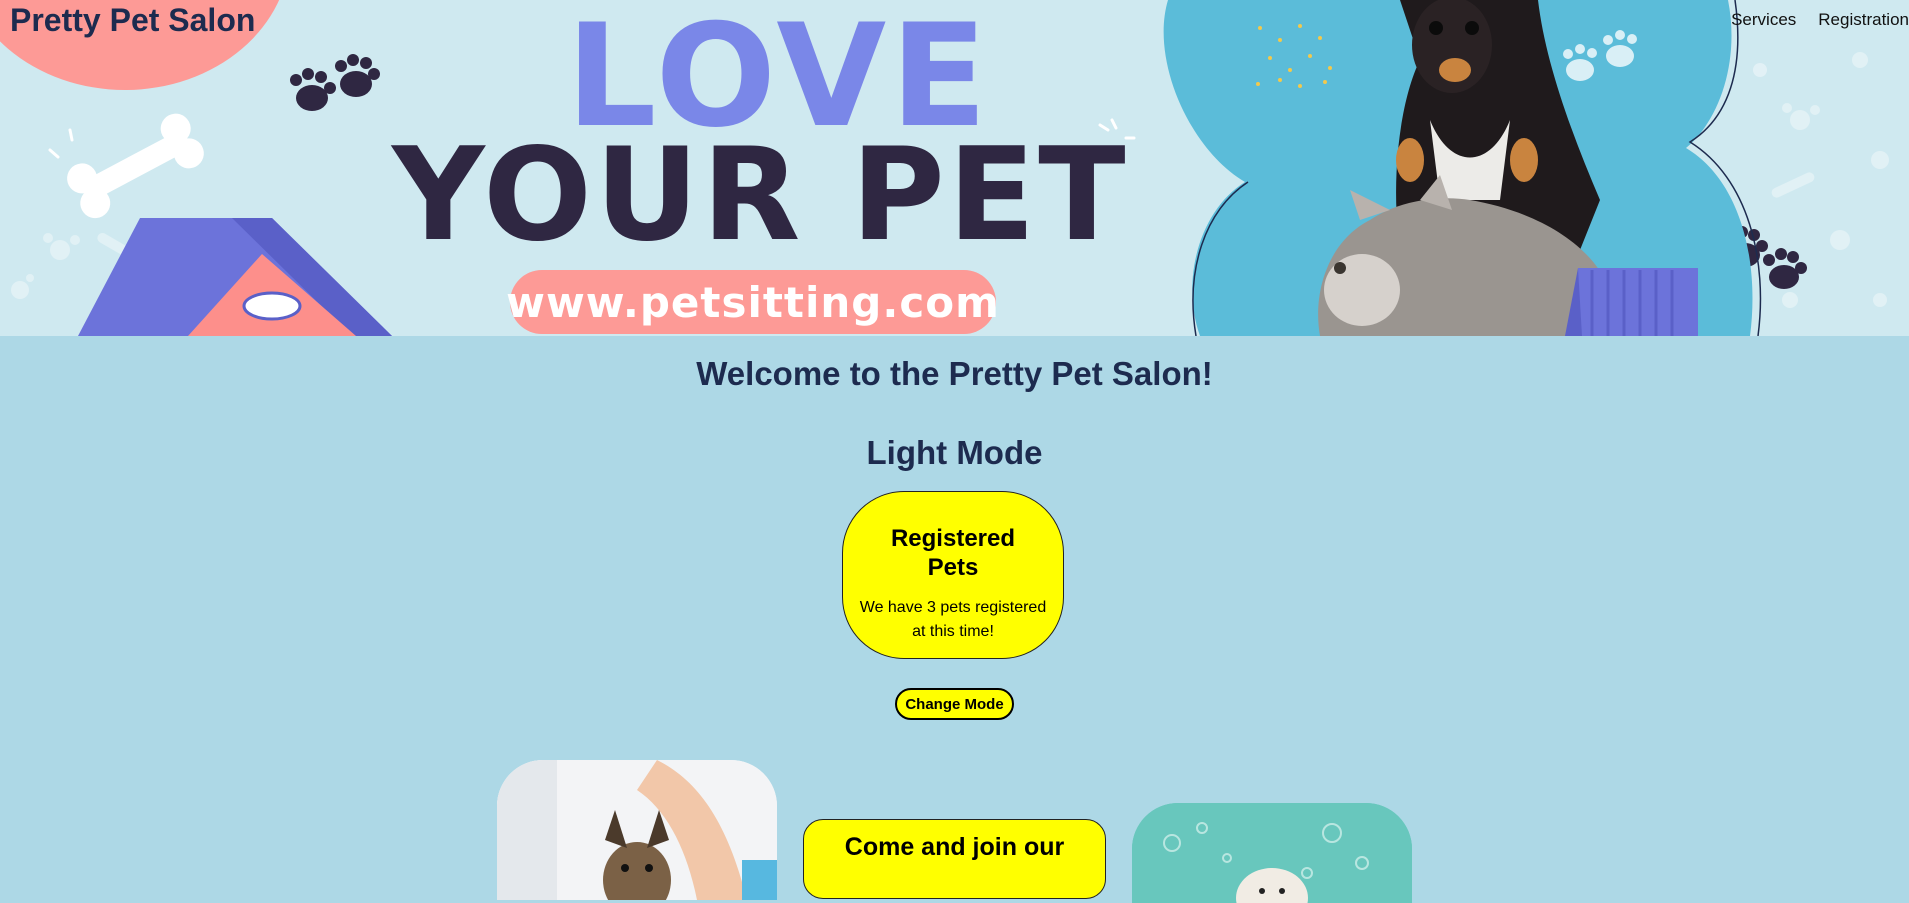 This screenshot has height=903, width=1909. What do you see at coordinates (1272, 853) in the screenshot?
I see `bath-dog-photo` at bounding box center [1272, 853].